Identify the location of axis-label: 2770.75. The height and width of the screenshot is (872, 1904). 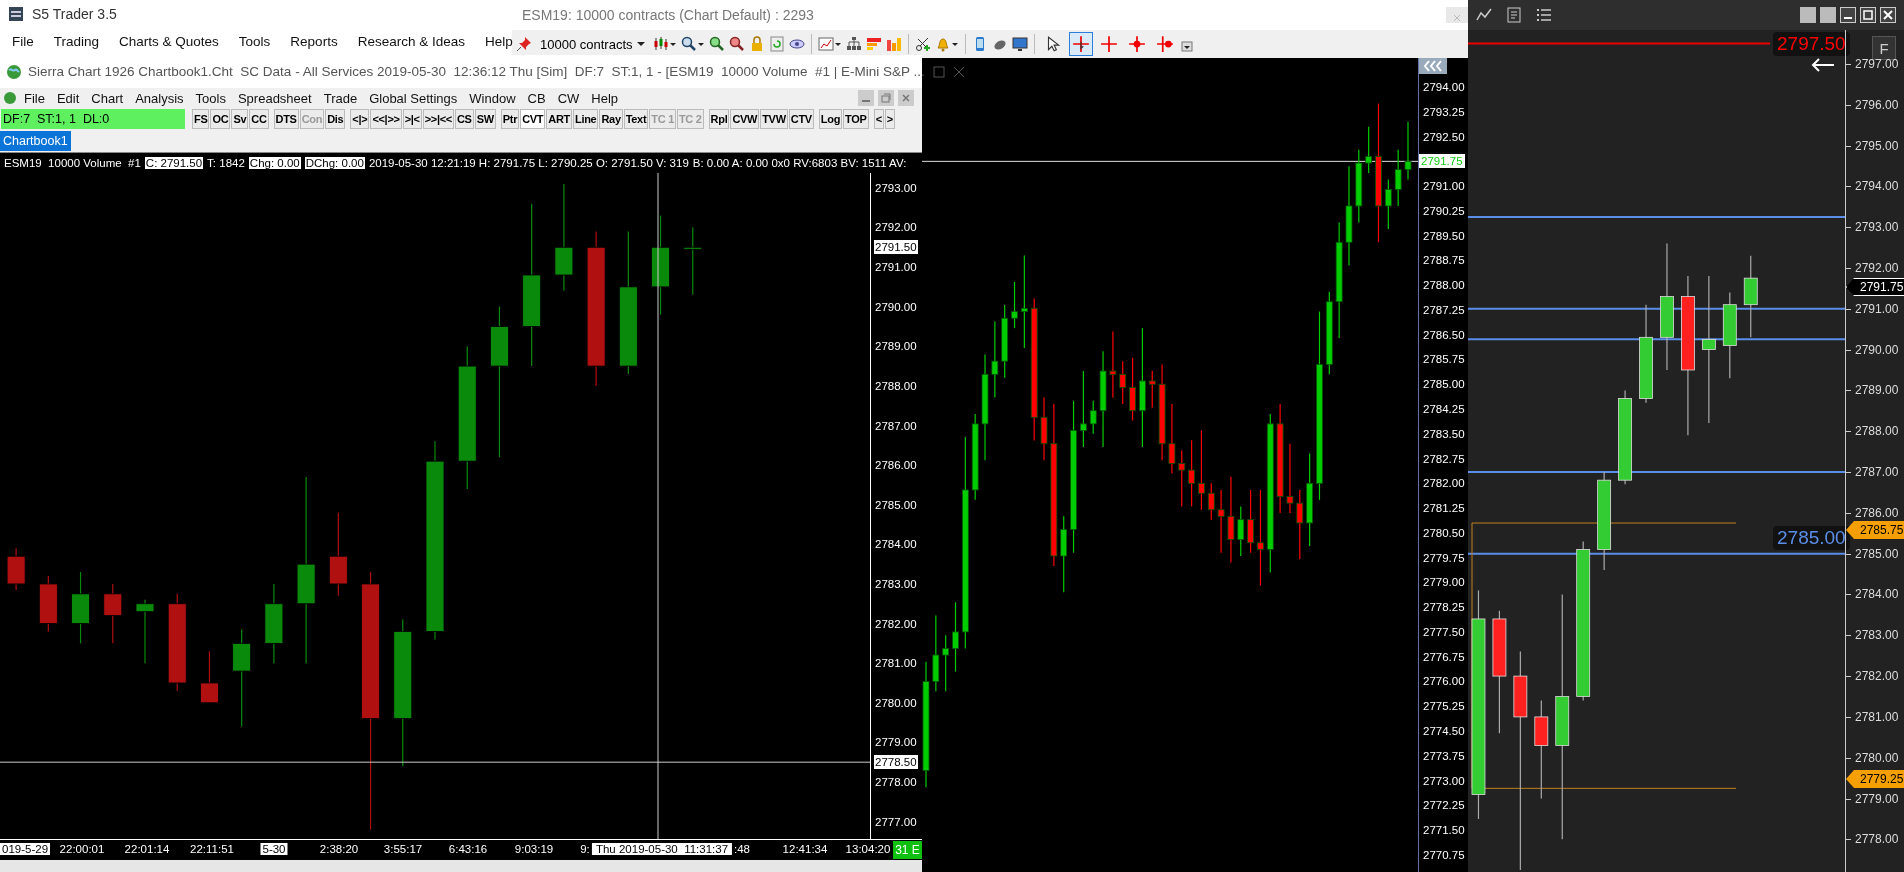
(1444, 854).